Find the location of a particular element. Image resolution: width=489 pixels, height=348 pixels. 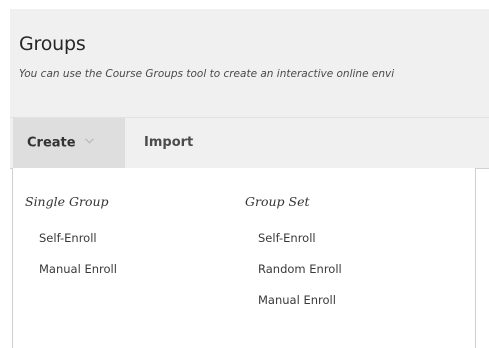

top-strip is located at coordinates (244, 4).